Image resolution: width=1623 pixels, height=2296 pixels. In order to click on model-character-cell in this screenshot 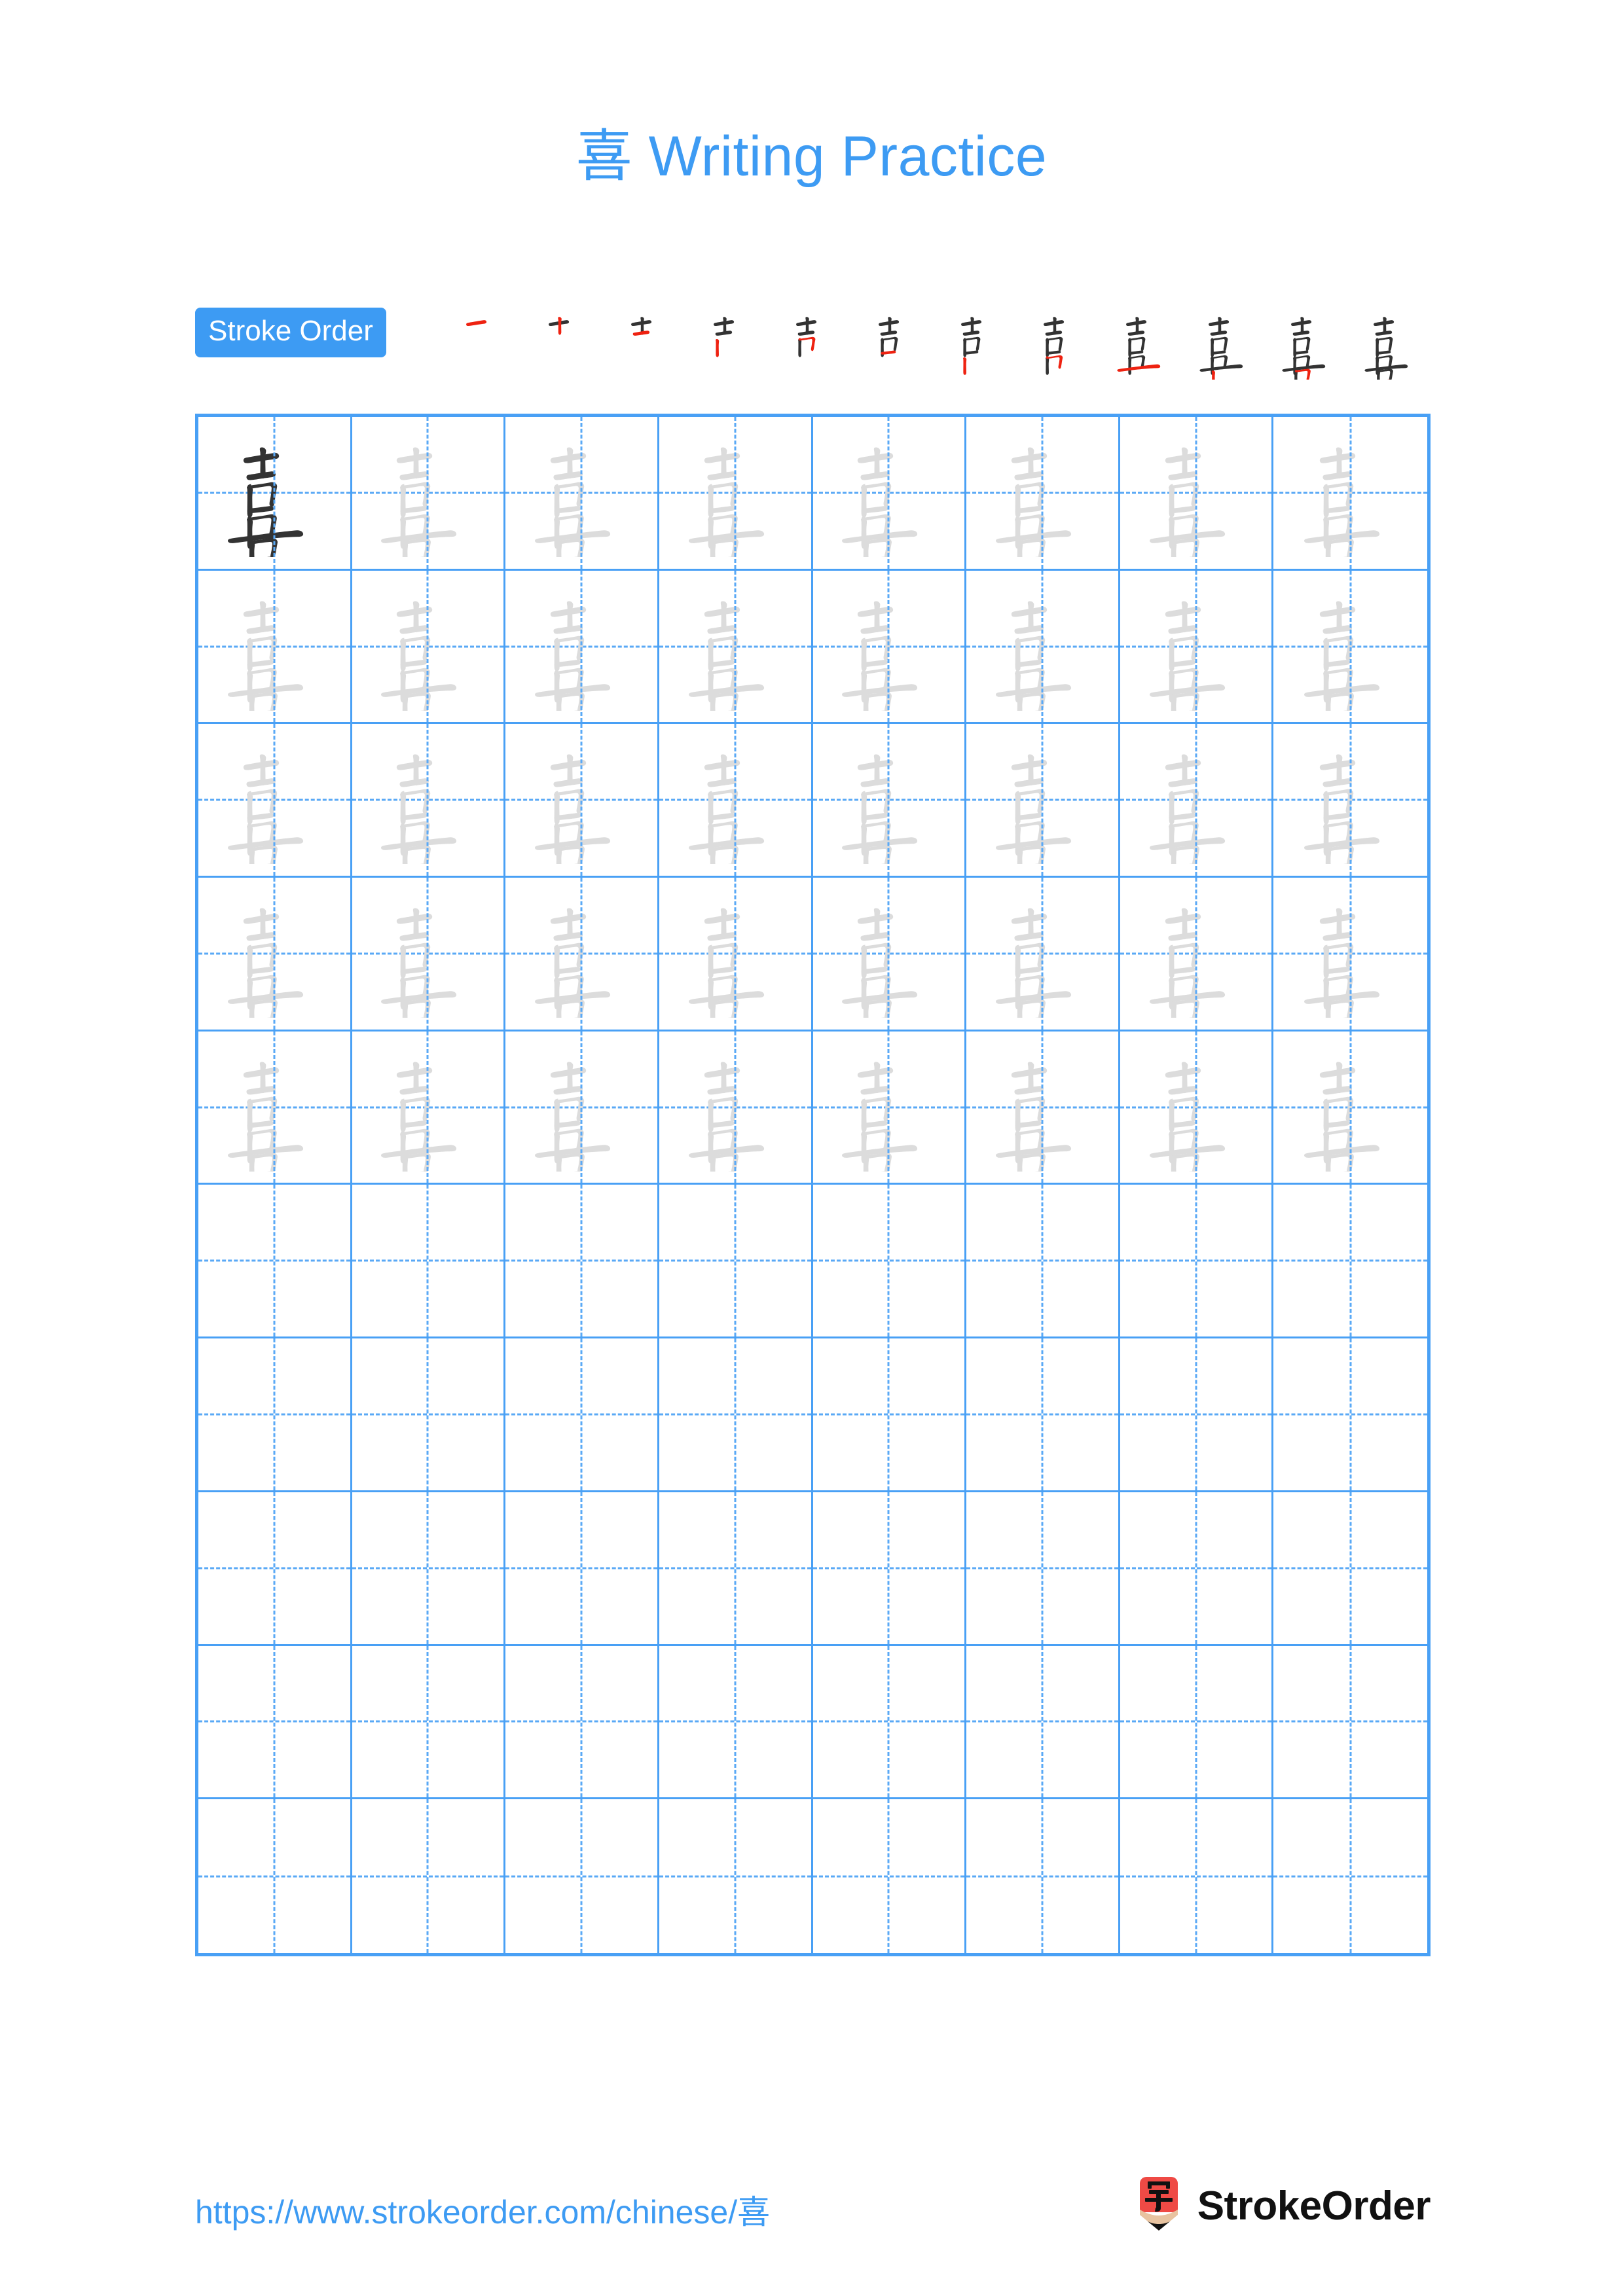, I will do `click(275, 494)`.